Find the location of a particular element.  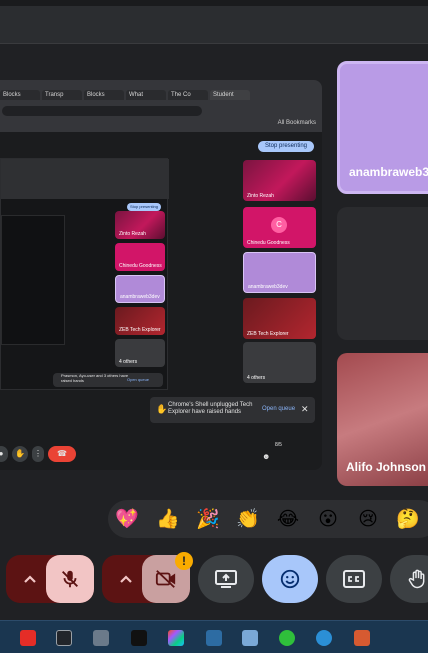

avatar: C is located at coordinates (279, 225).